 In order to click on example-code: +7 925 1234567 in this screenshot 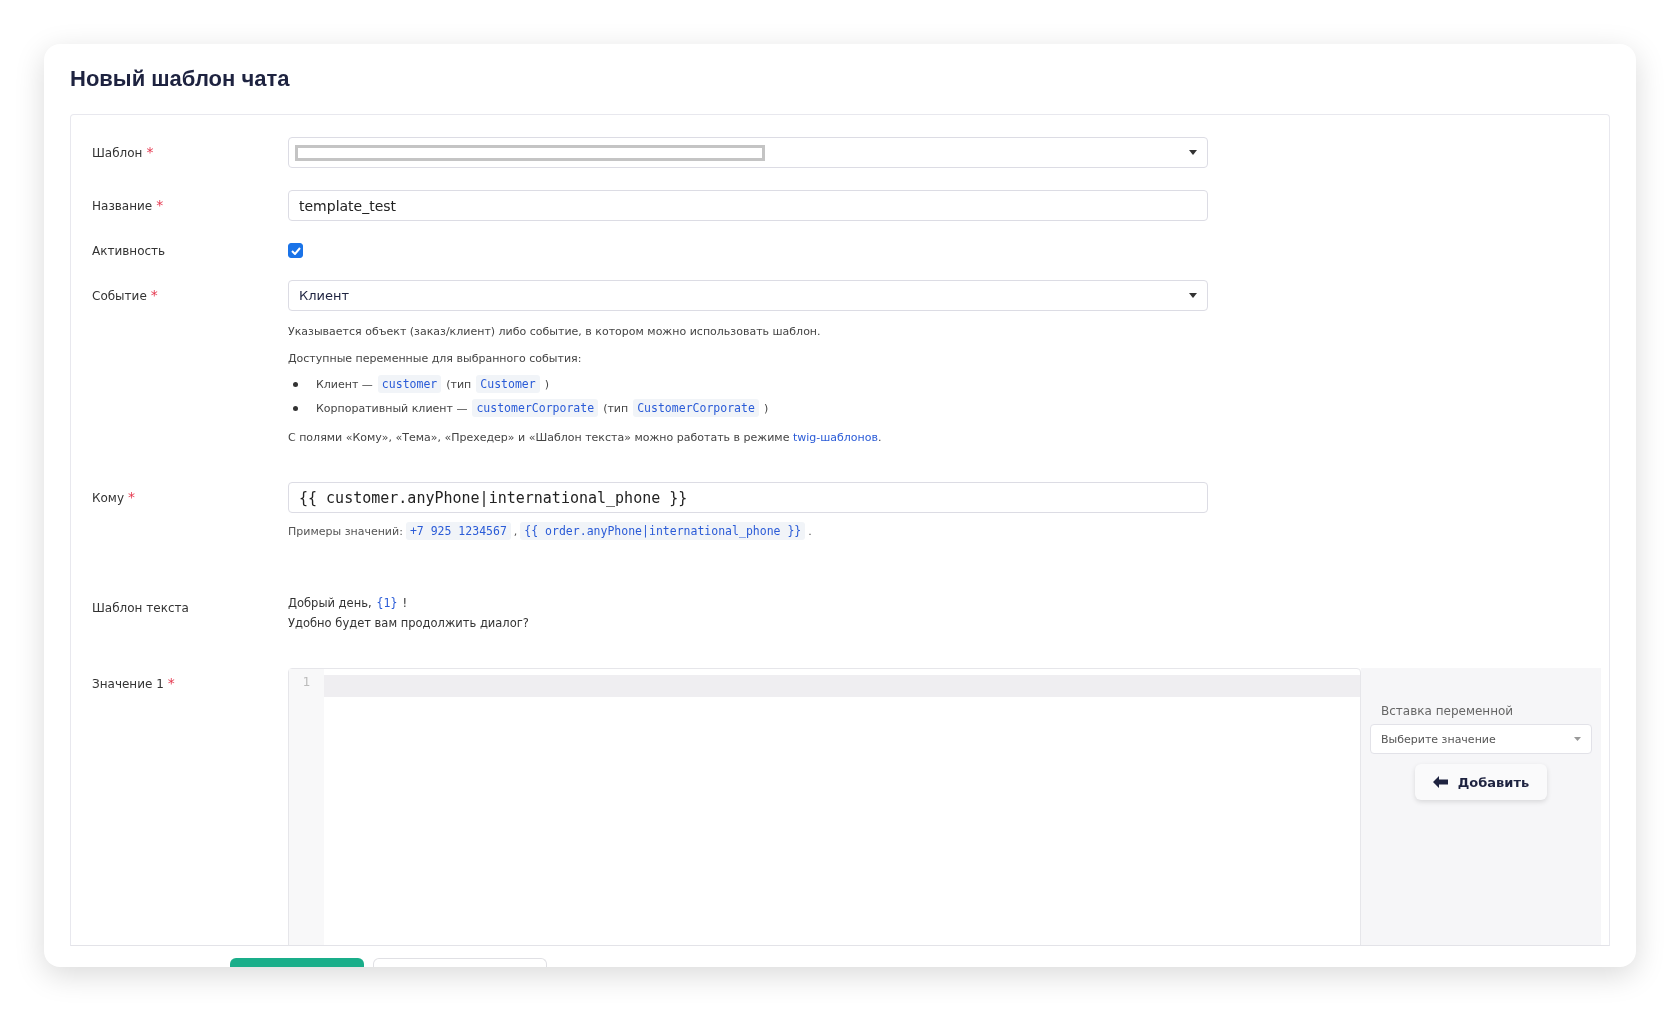, I will do `click(458, 531)`.